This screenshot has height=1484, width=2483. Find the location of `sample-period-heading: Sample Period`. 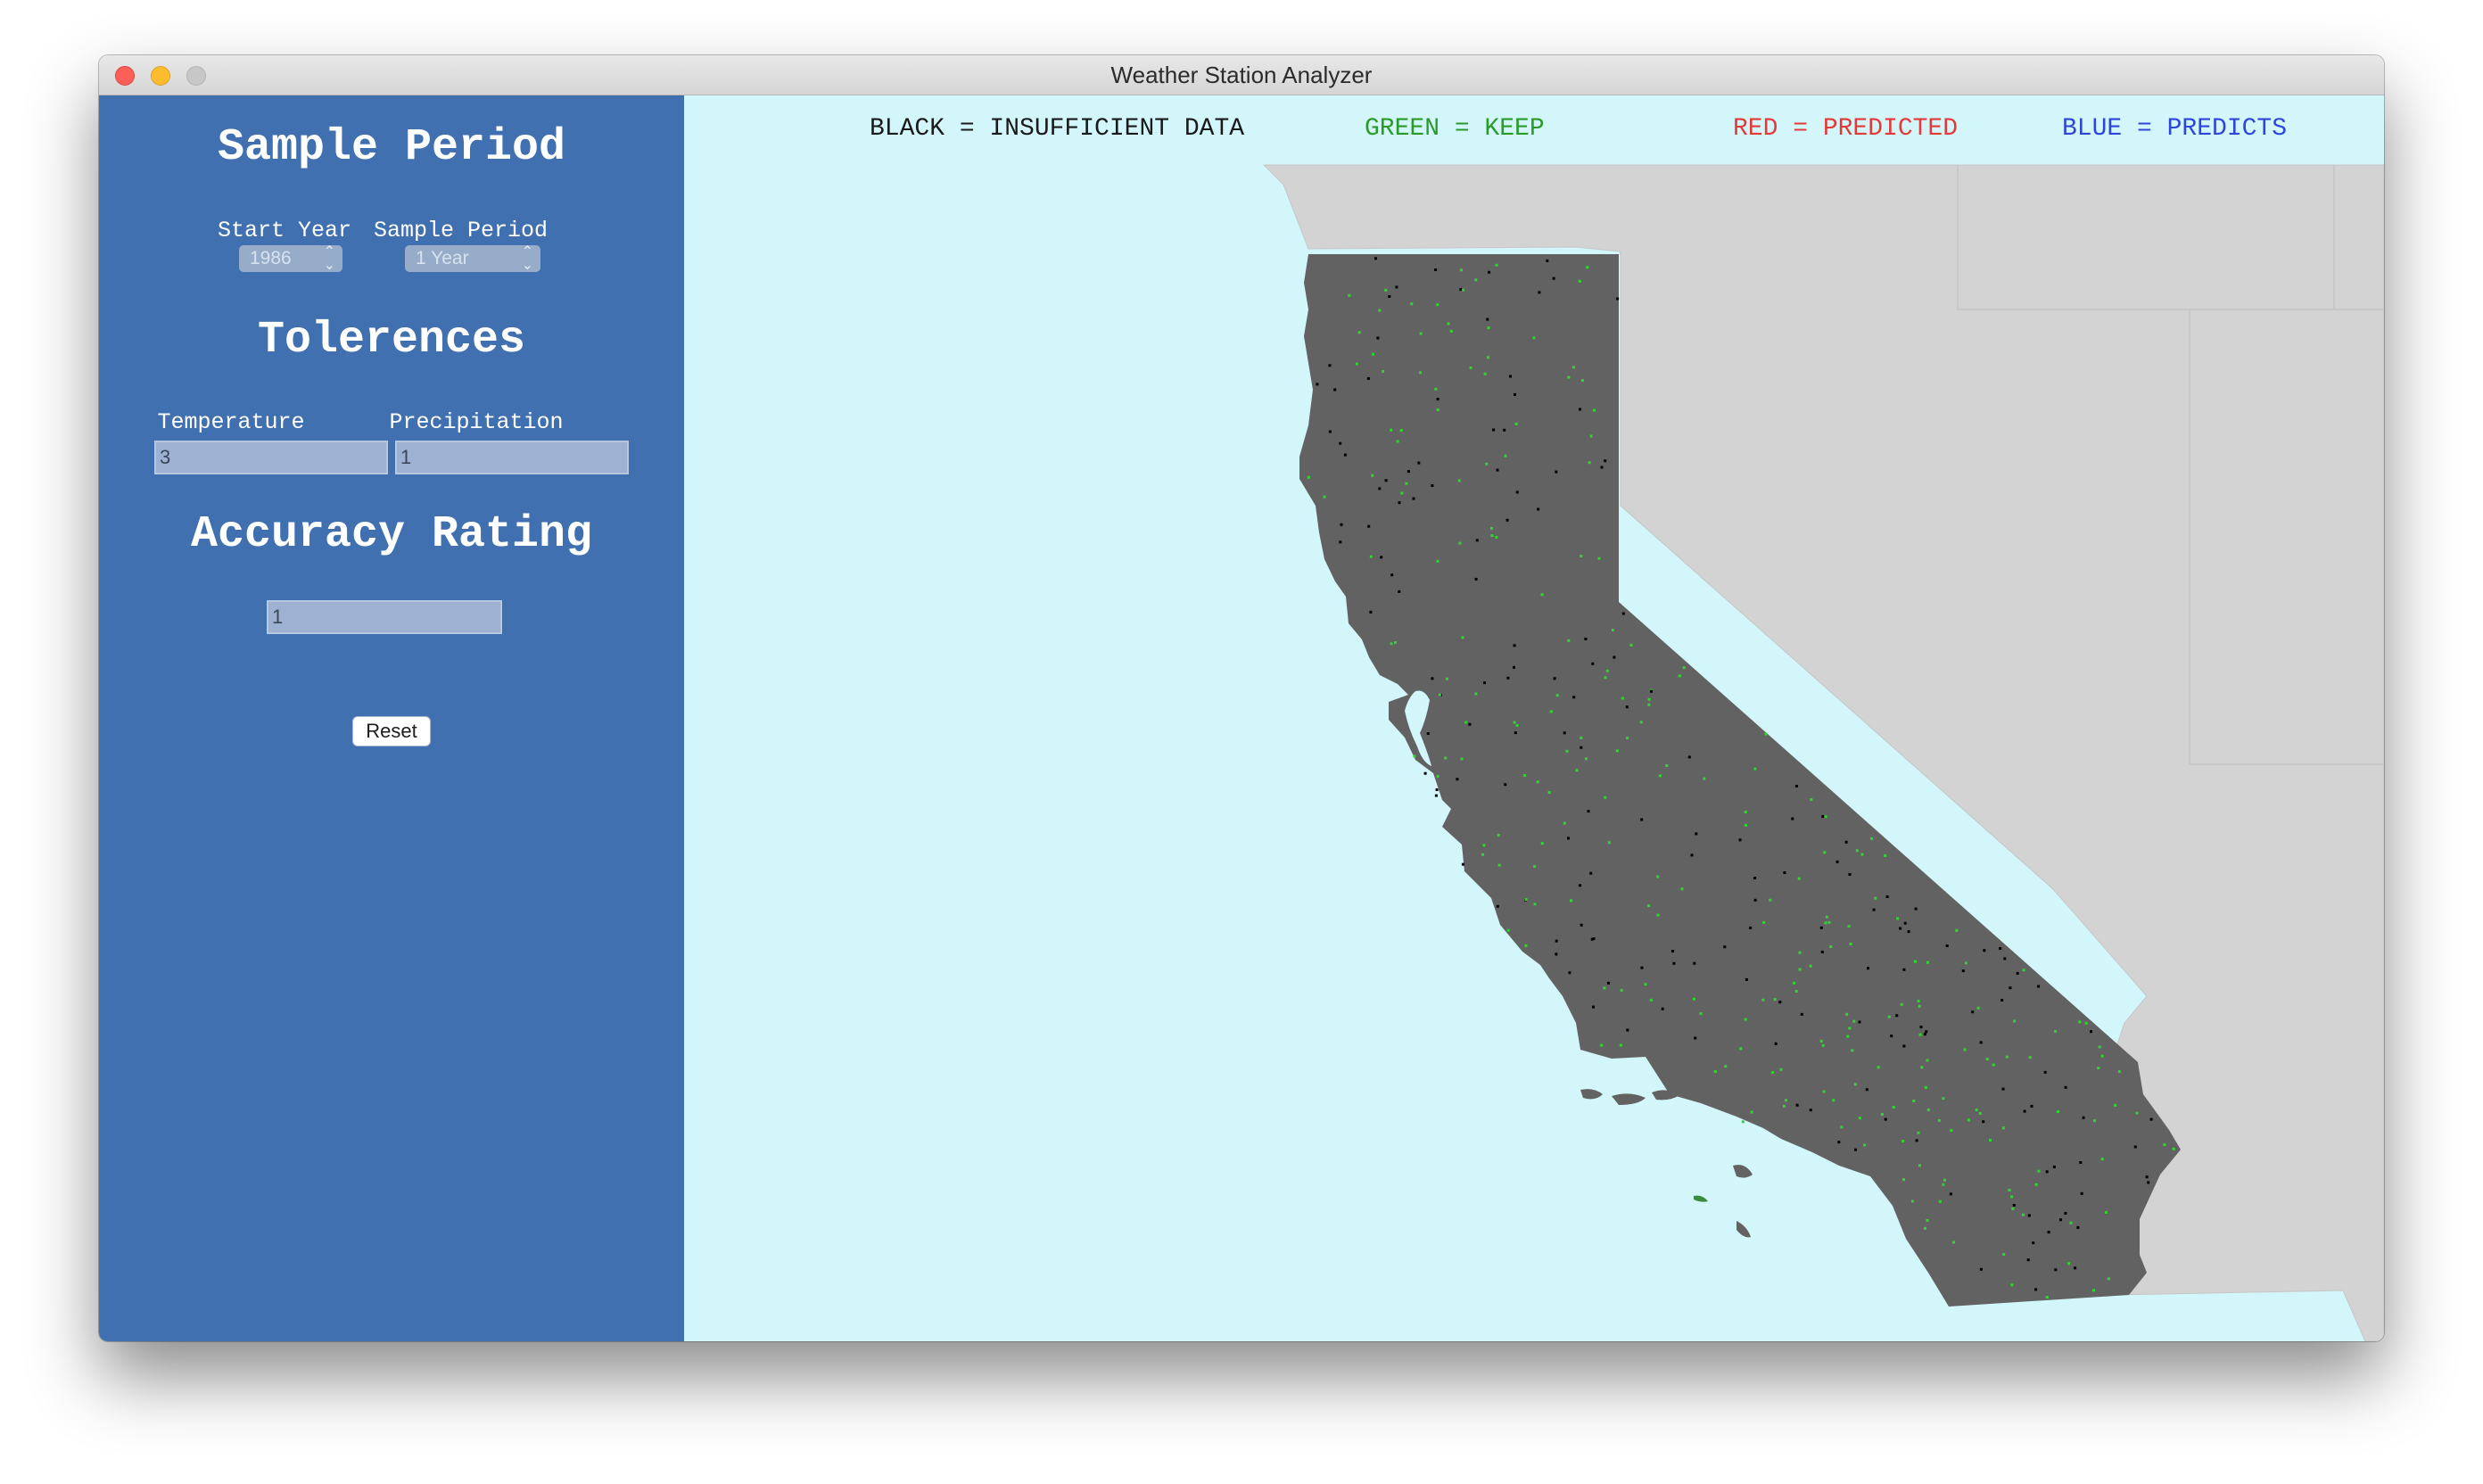

sample-period-heading: Sample Period is located at coordinates (391, 147).